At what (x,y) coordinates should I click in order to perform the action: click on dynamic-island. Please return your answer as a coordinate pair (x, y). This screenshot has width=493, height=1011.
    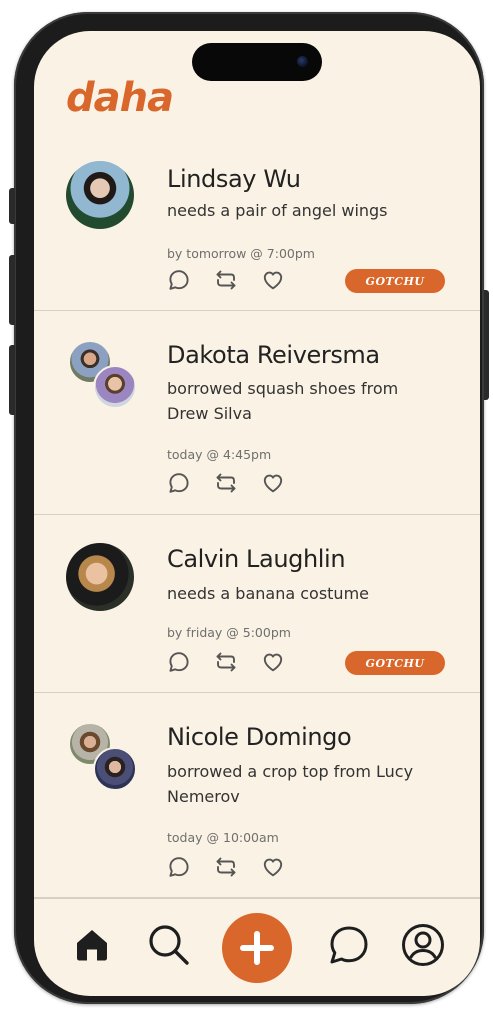
    Looking at the image, I should click on (257, 62).